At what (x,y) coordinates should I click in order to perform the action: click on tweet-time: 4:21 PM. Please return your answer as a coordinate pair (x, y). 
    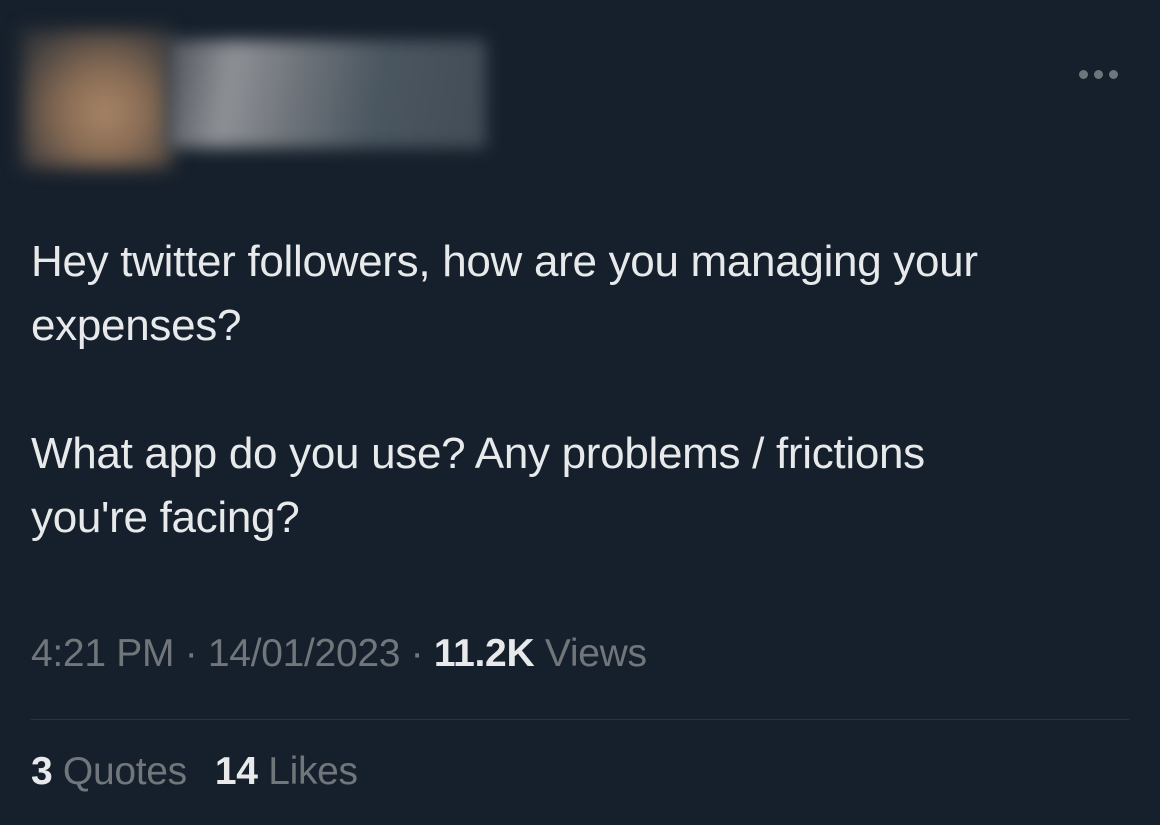
    Looking at the image, I should click on (102, 653).